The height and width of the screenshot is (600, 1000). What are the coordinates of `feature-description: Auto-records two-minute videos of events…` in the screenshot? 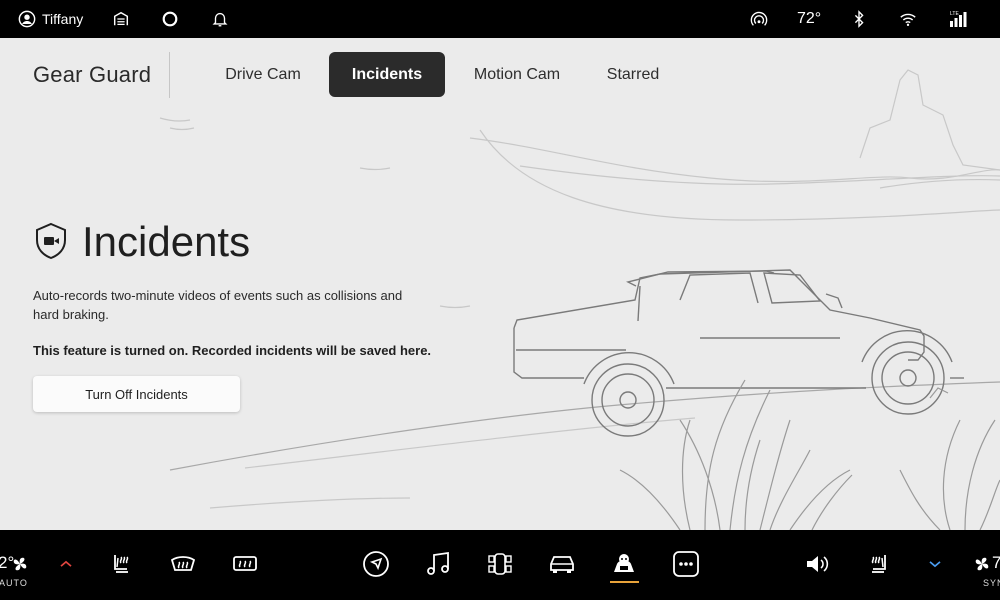 It's located at (218, 305).